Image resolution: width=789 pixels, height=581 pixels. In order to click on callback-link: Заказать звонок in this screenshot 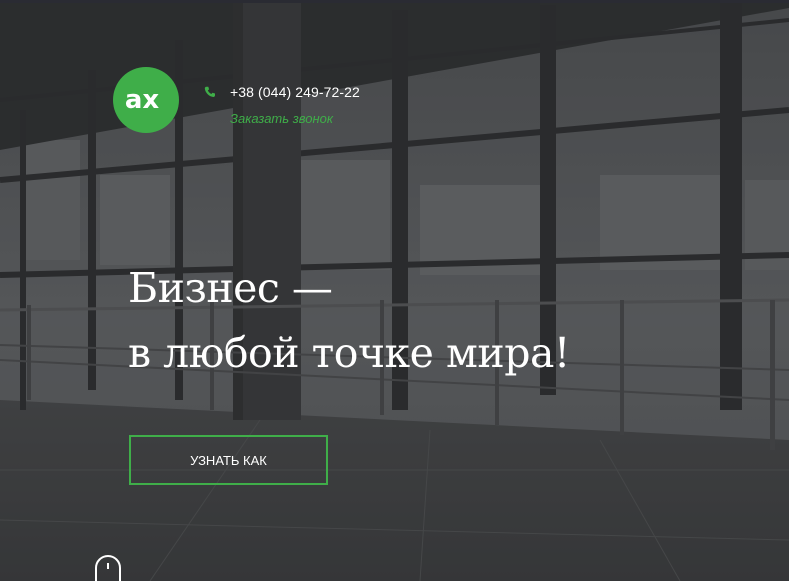, I will do `click(281, 118)`.